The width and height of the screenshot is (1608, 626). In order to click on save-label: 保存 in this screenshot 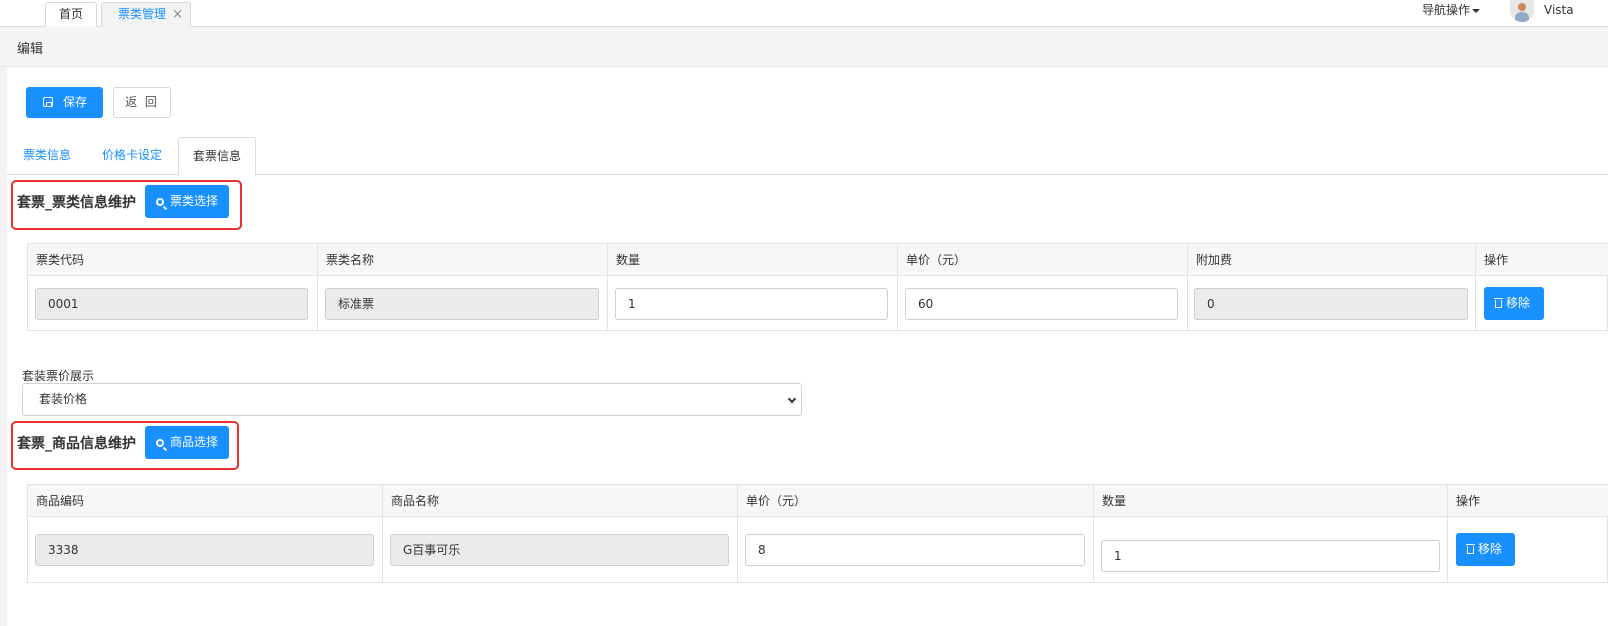, I will do `click(75, 102)`.